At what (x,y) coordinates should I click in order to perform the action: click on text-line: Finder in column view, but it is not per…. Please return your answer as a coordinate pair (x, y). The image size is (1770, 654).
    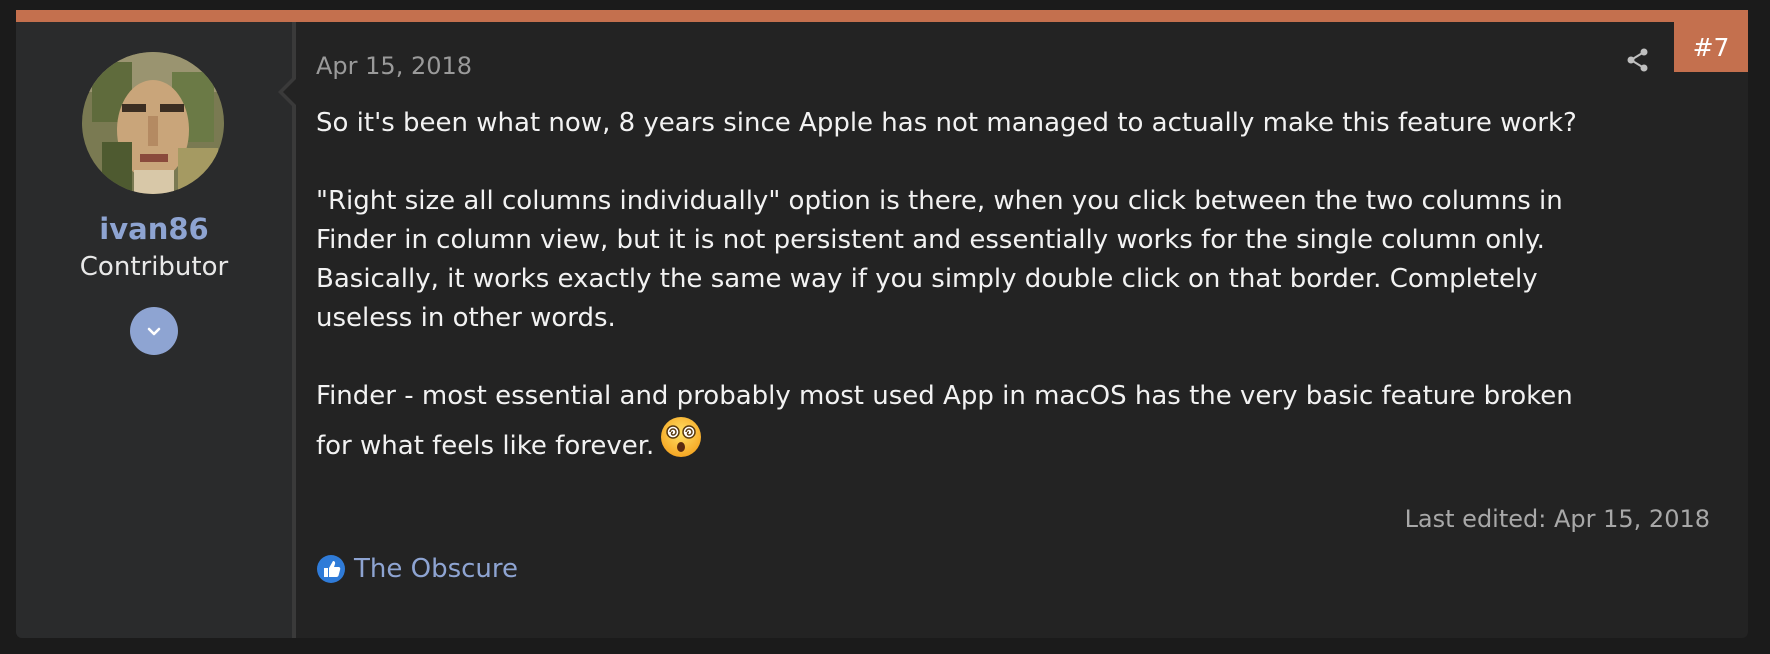
    Looking at the image, I should click on (930, 240).